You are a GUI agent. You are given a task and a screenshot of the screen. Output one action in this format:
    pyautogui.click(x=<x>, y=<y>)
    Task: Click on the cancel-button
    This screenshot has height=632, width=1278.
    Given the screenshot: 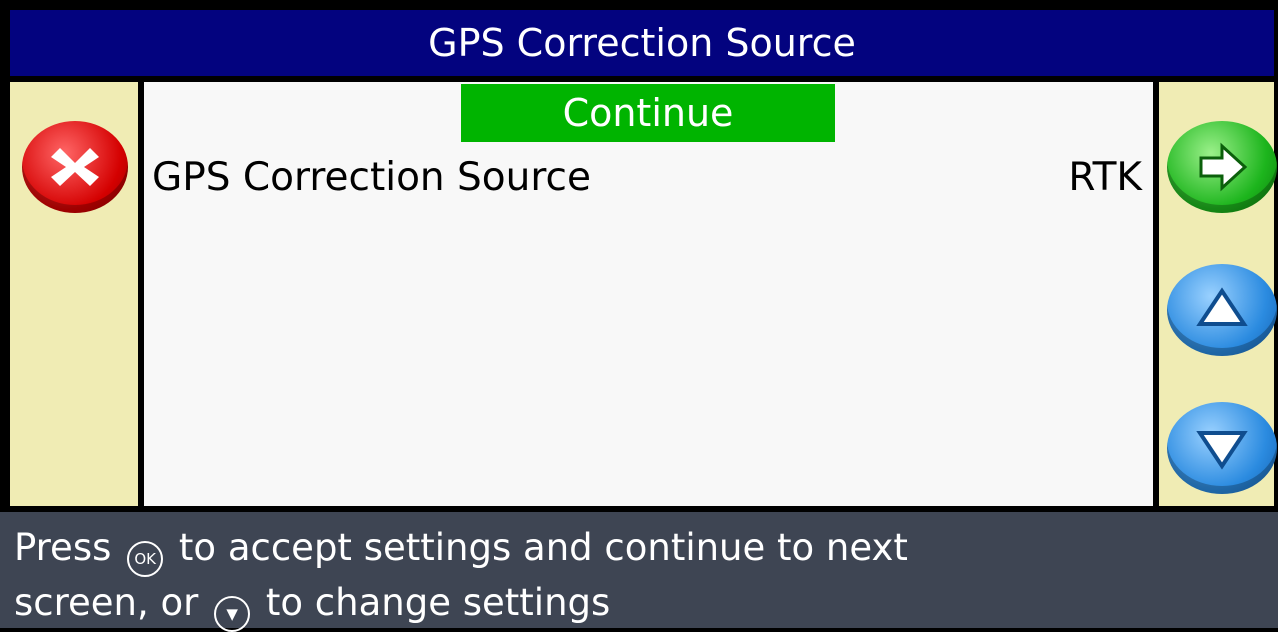 What is the action you would take?
    pyautogui.click(x=75, y=167)
    